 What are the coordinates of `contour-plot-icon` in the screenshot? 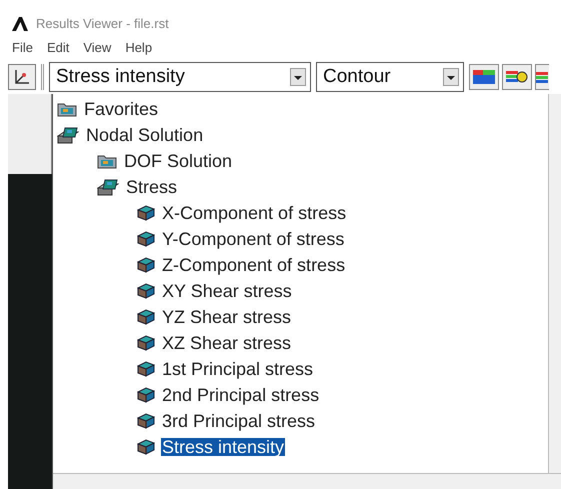 It's located at (484, 77).